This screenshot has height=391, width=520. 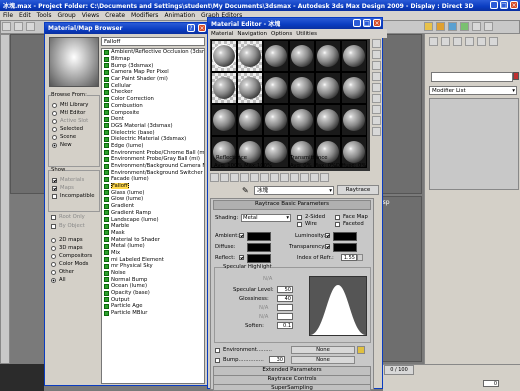 I want to click on list-item: Dent, so click(x=154, y=119).